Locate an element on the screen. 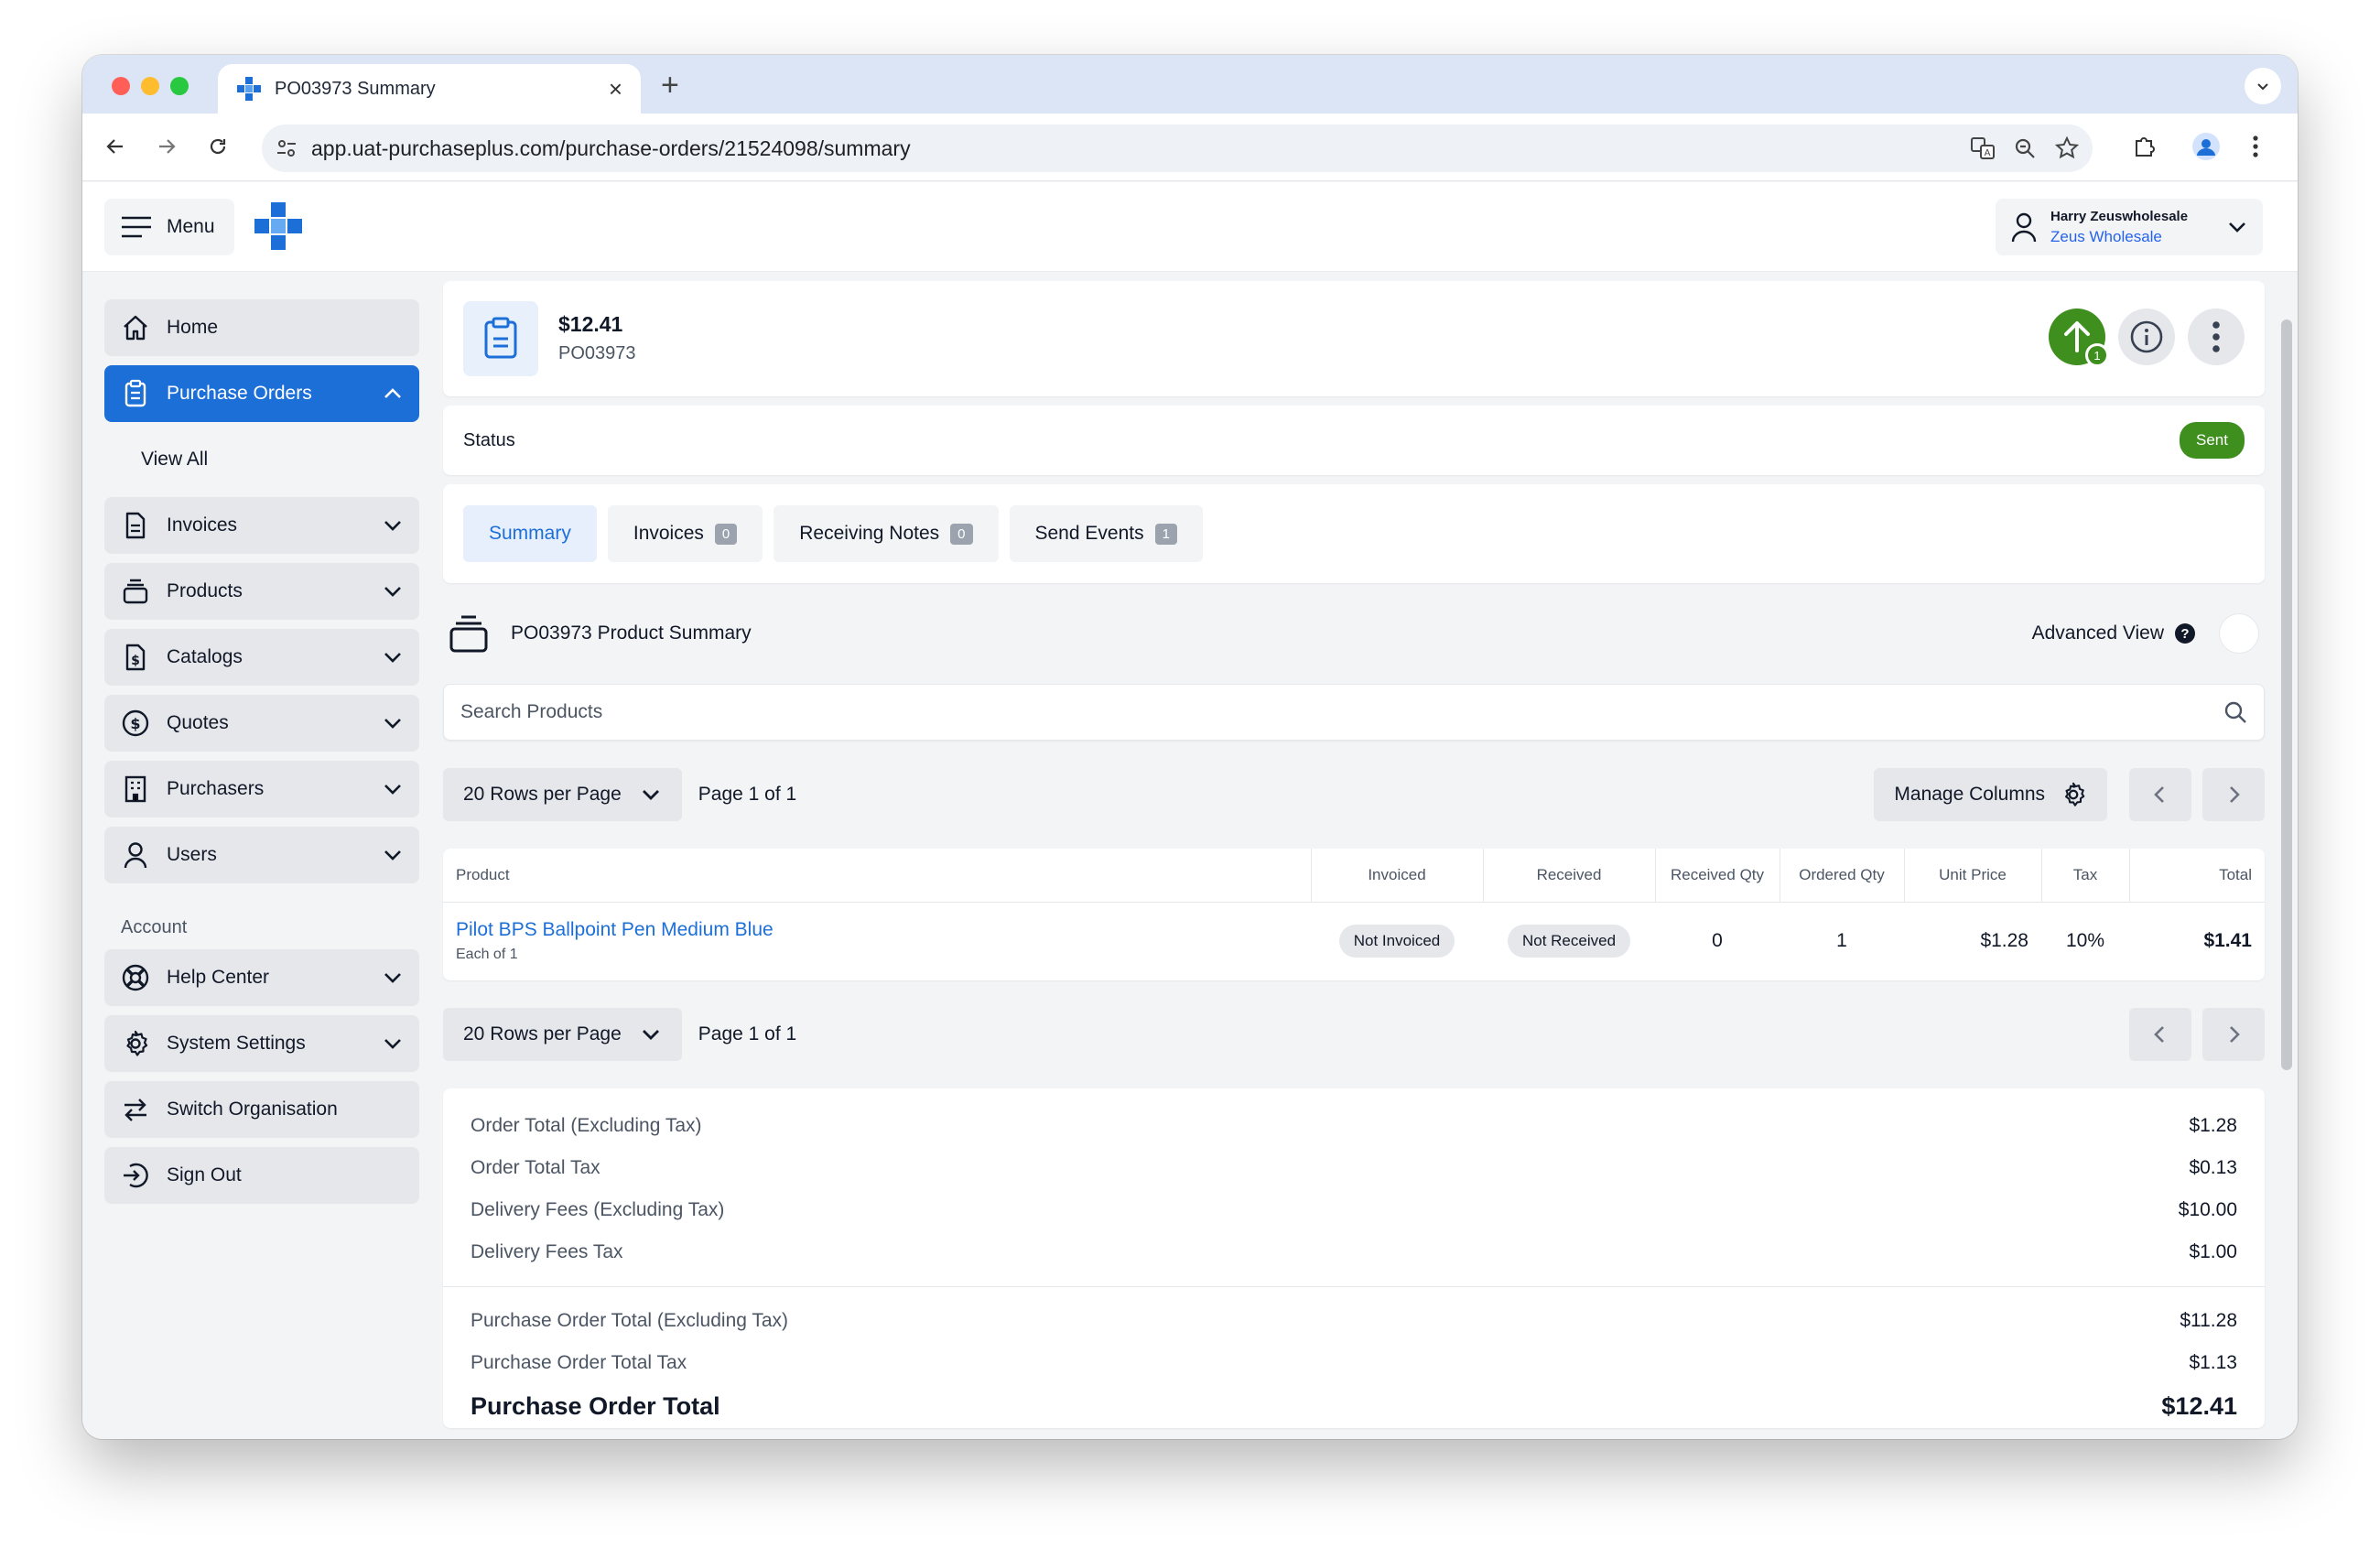  bookmark-star-icon is located at coordinates (2067, 148).